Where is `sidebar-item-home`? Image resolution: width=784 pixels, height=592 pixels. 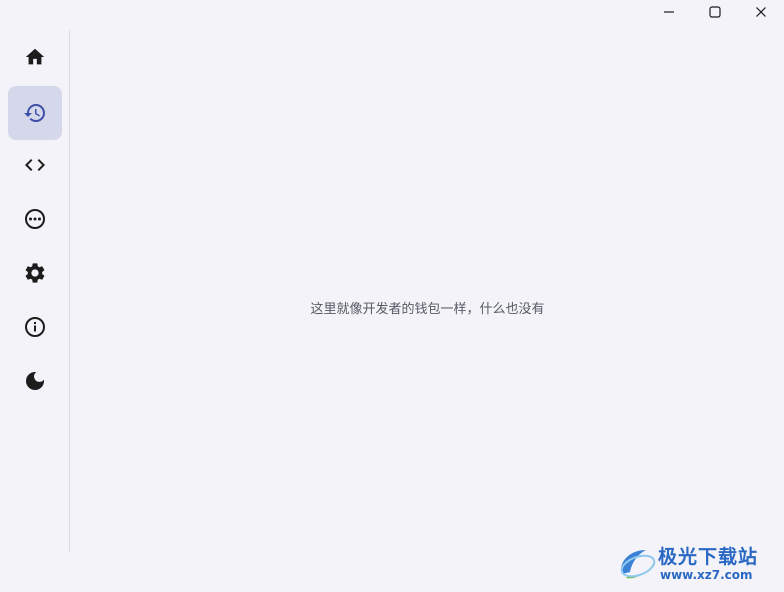 sidebar-item-home is located at coordinates (35, 57).